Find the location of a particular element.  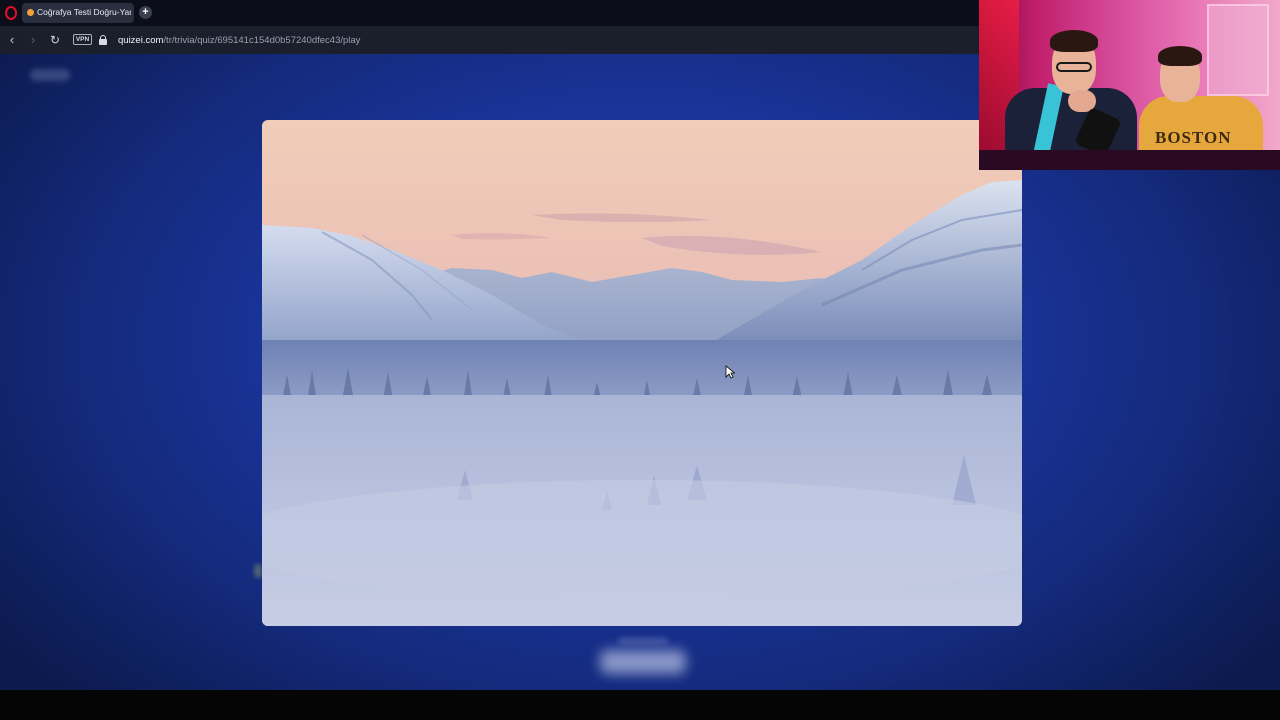

host-left-hair is located at coordinates (1074, 41).